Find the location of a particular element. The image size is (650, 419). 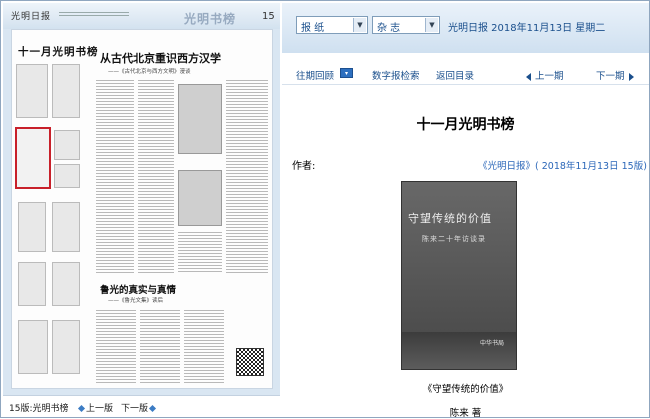

magazine-select: 杂 志 ▼ is located at coordinates (406, 25).